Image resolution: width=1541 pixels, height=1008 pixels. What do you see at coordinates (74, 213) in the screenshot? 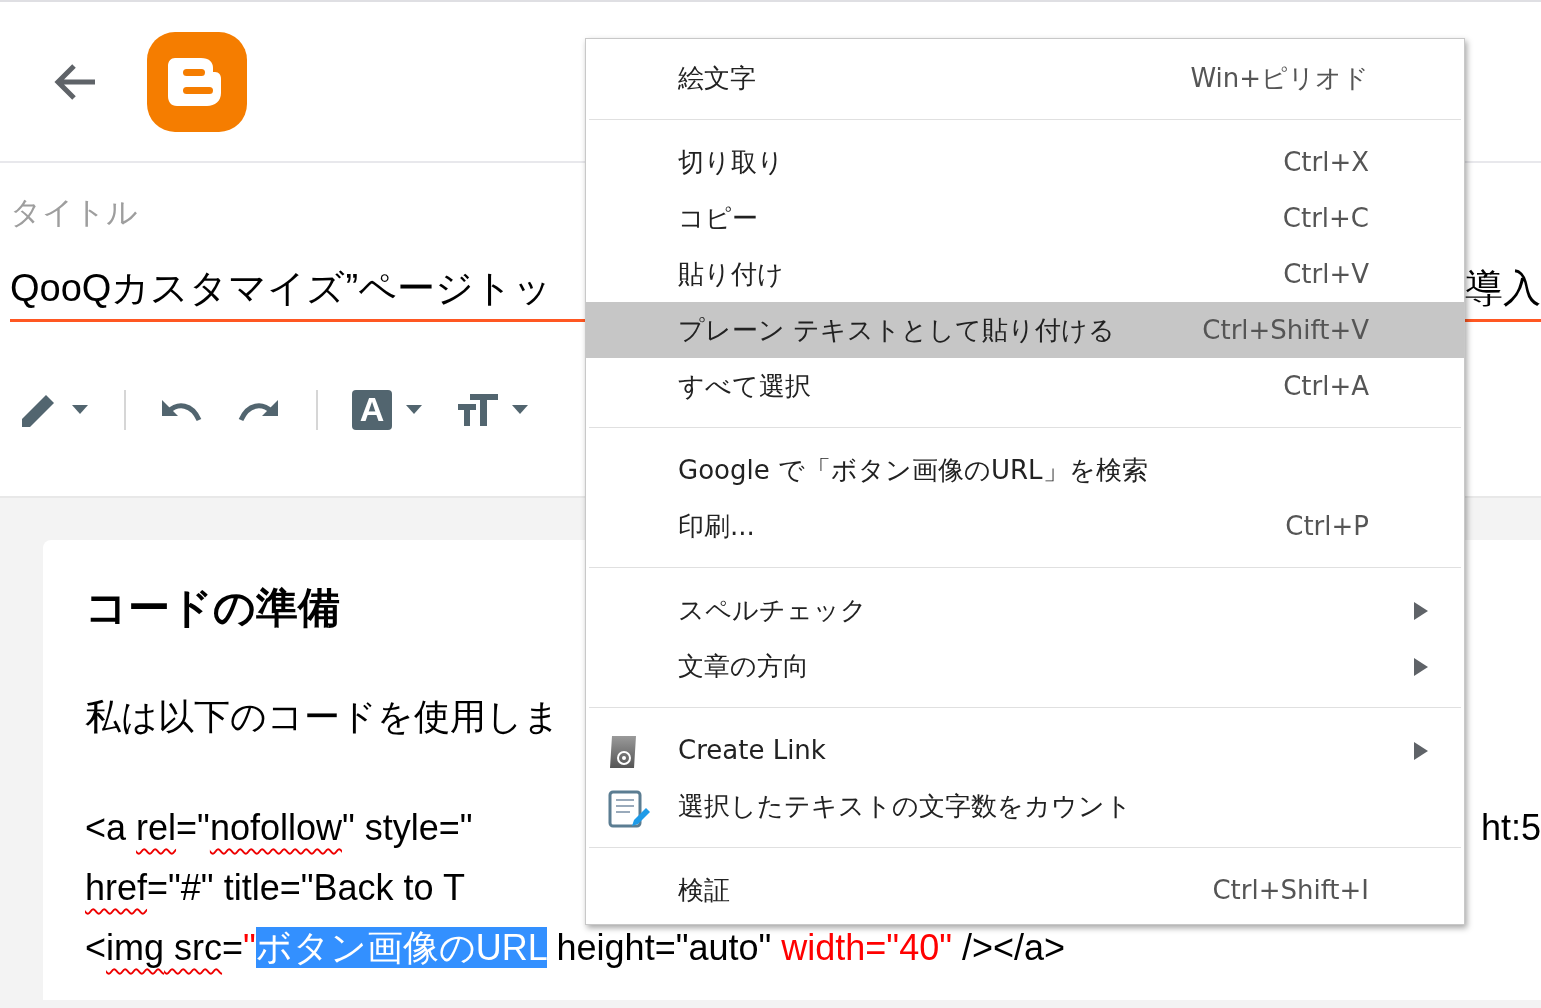
I see `title-label: タイトル` at bounding box center [74, 213].